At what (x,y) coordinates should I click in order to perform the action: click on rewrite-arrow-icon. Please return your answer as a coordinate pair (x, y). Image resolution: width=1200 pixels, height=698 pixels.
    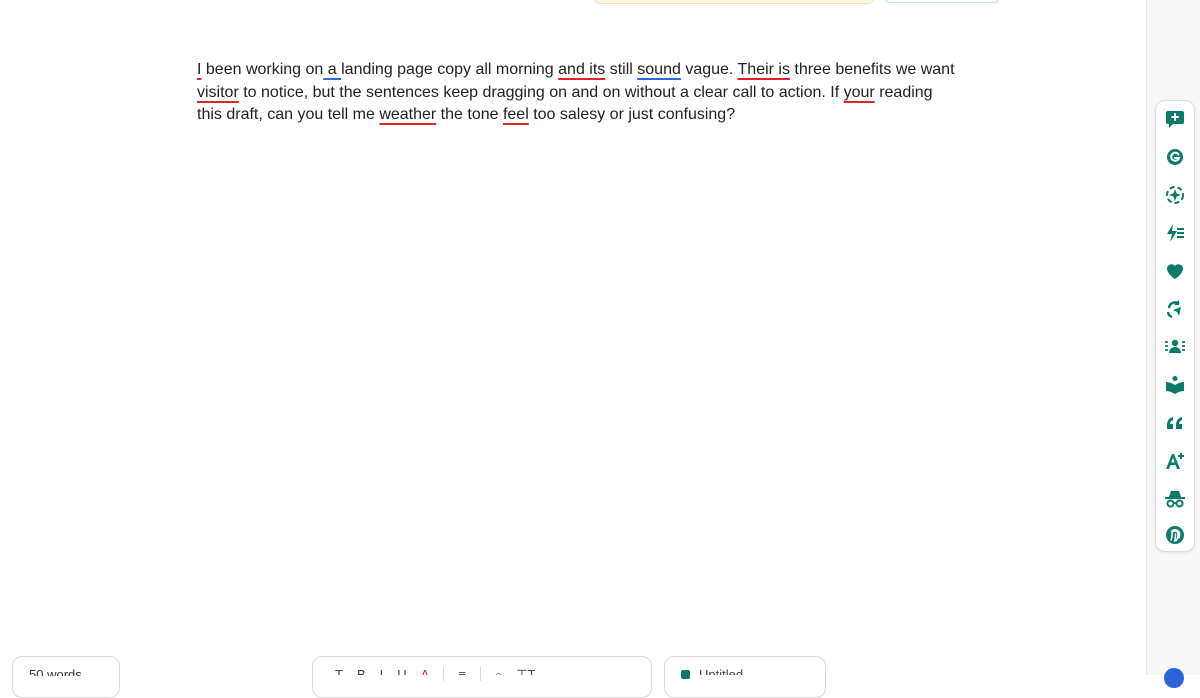
    Looking at the image, I should click on (1175, 309).